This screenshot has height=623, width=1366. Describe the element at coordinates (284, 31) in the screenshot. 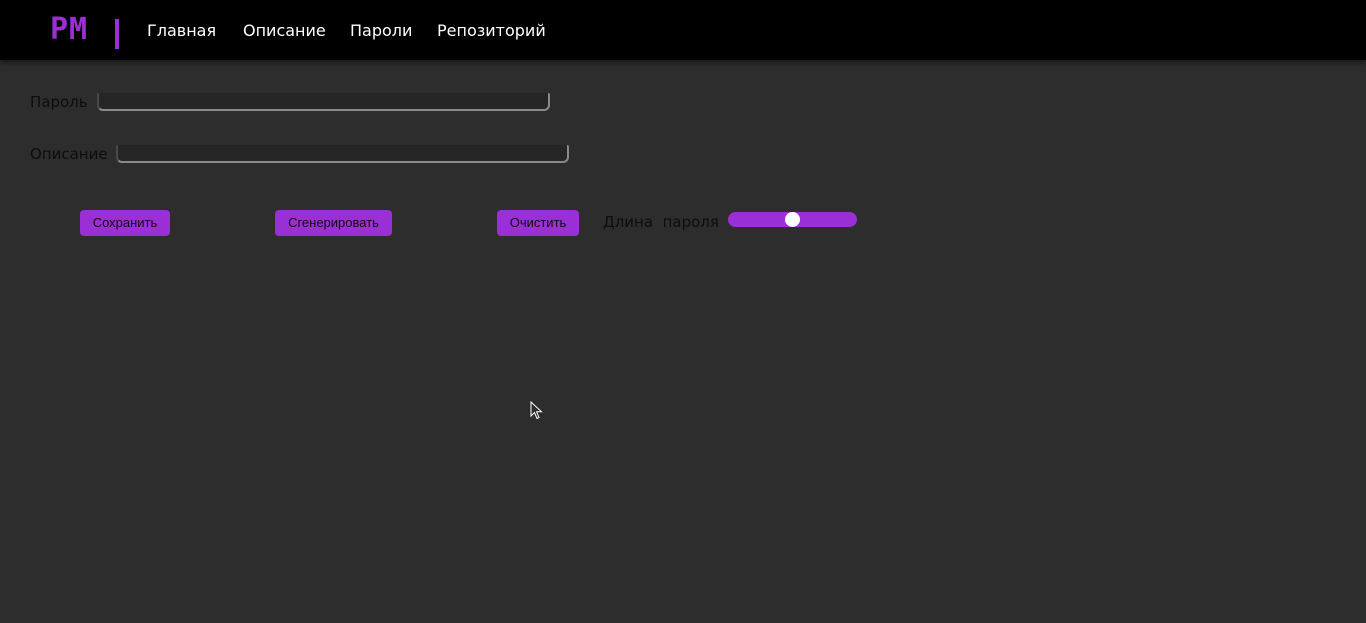

I see `nav-item-description: Описание` at that location.